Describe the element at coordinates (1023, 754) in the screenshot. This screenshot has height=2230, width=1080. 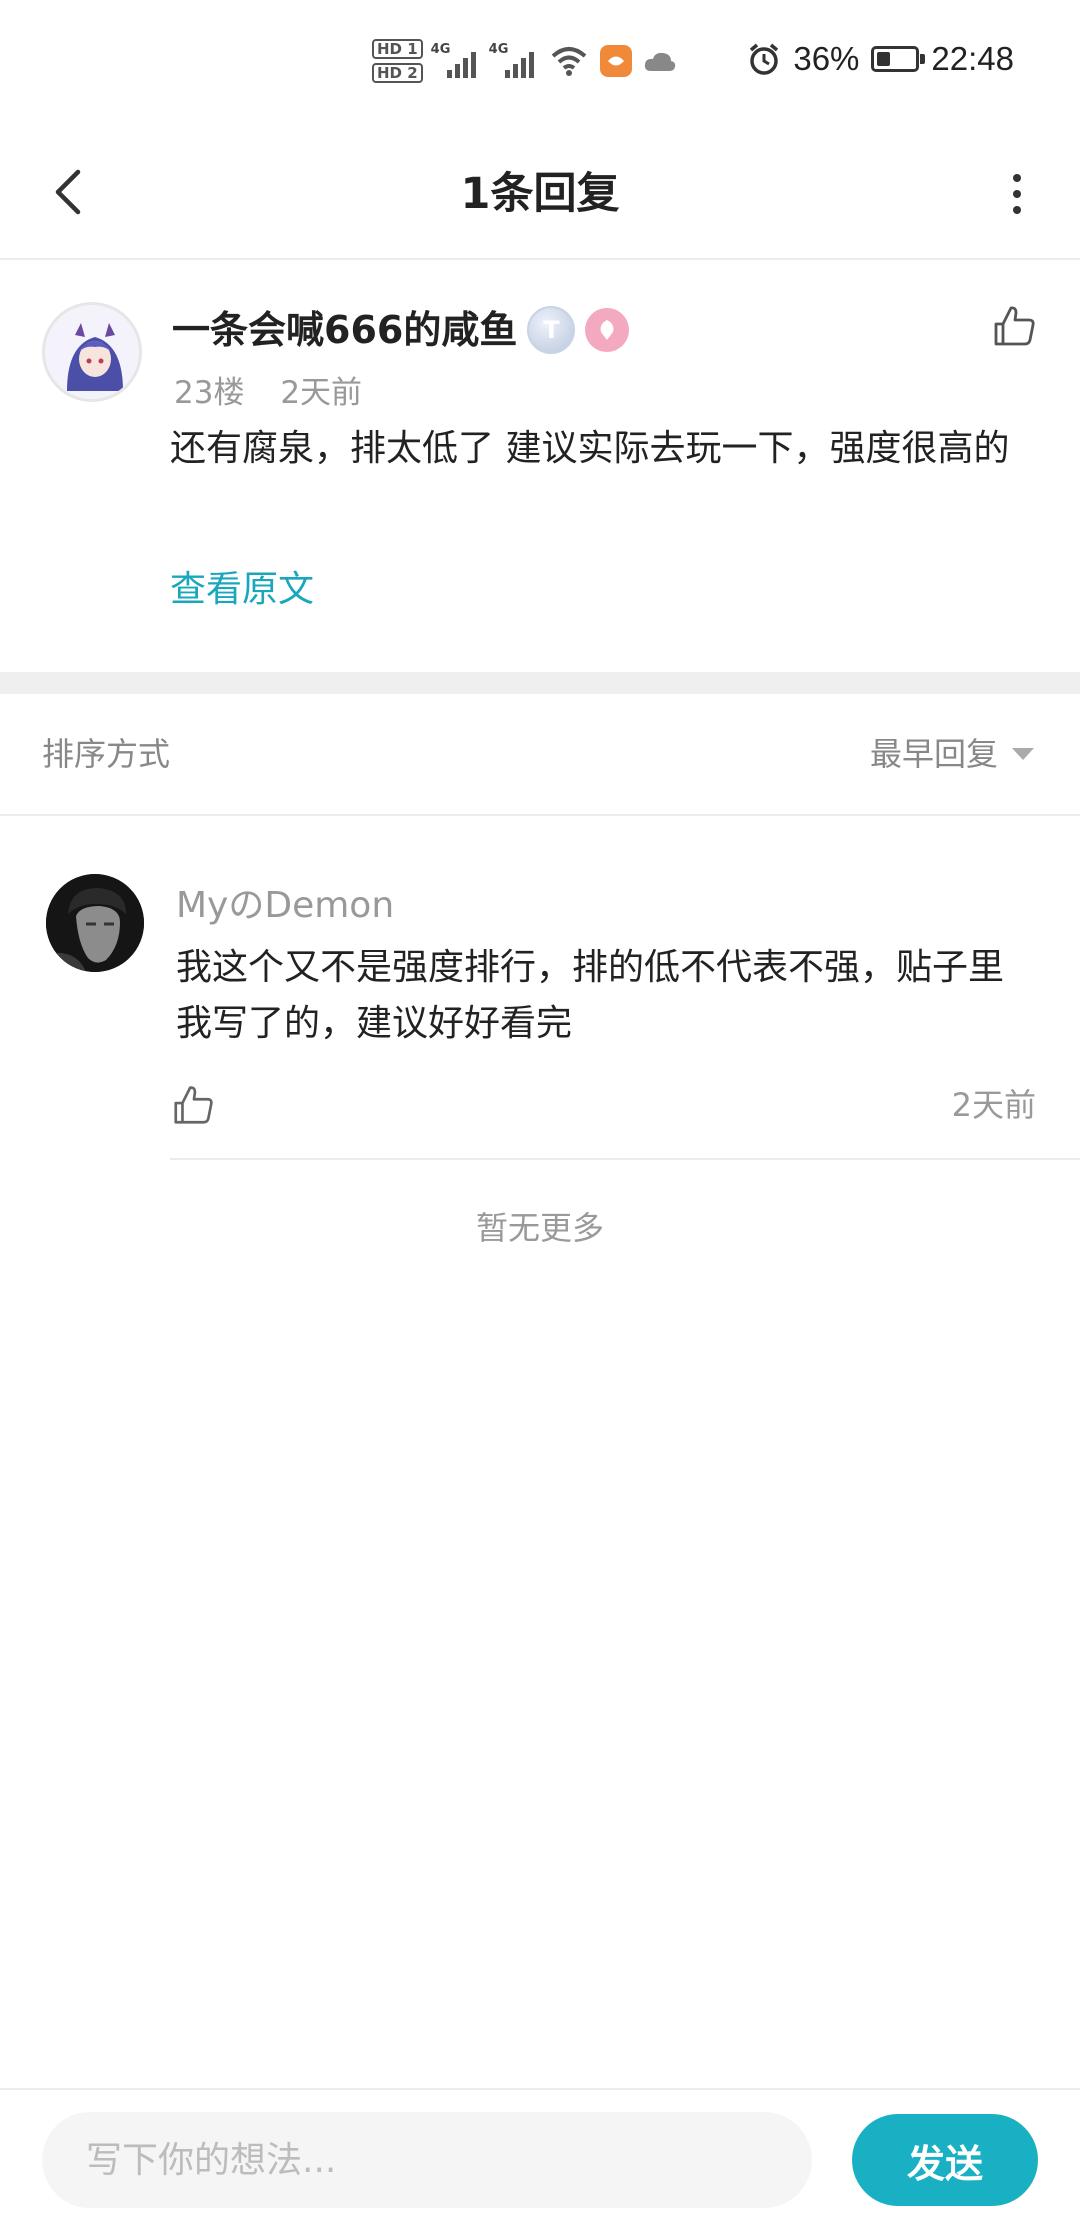
I see `caret-down-icon` at that location.